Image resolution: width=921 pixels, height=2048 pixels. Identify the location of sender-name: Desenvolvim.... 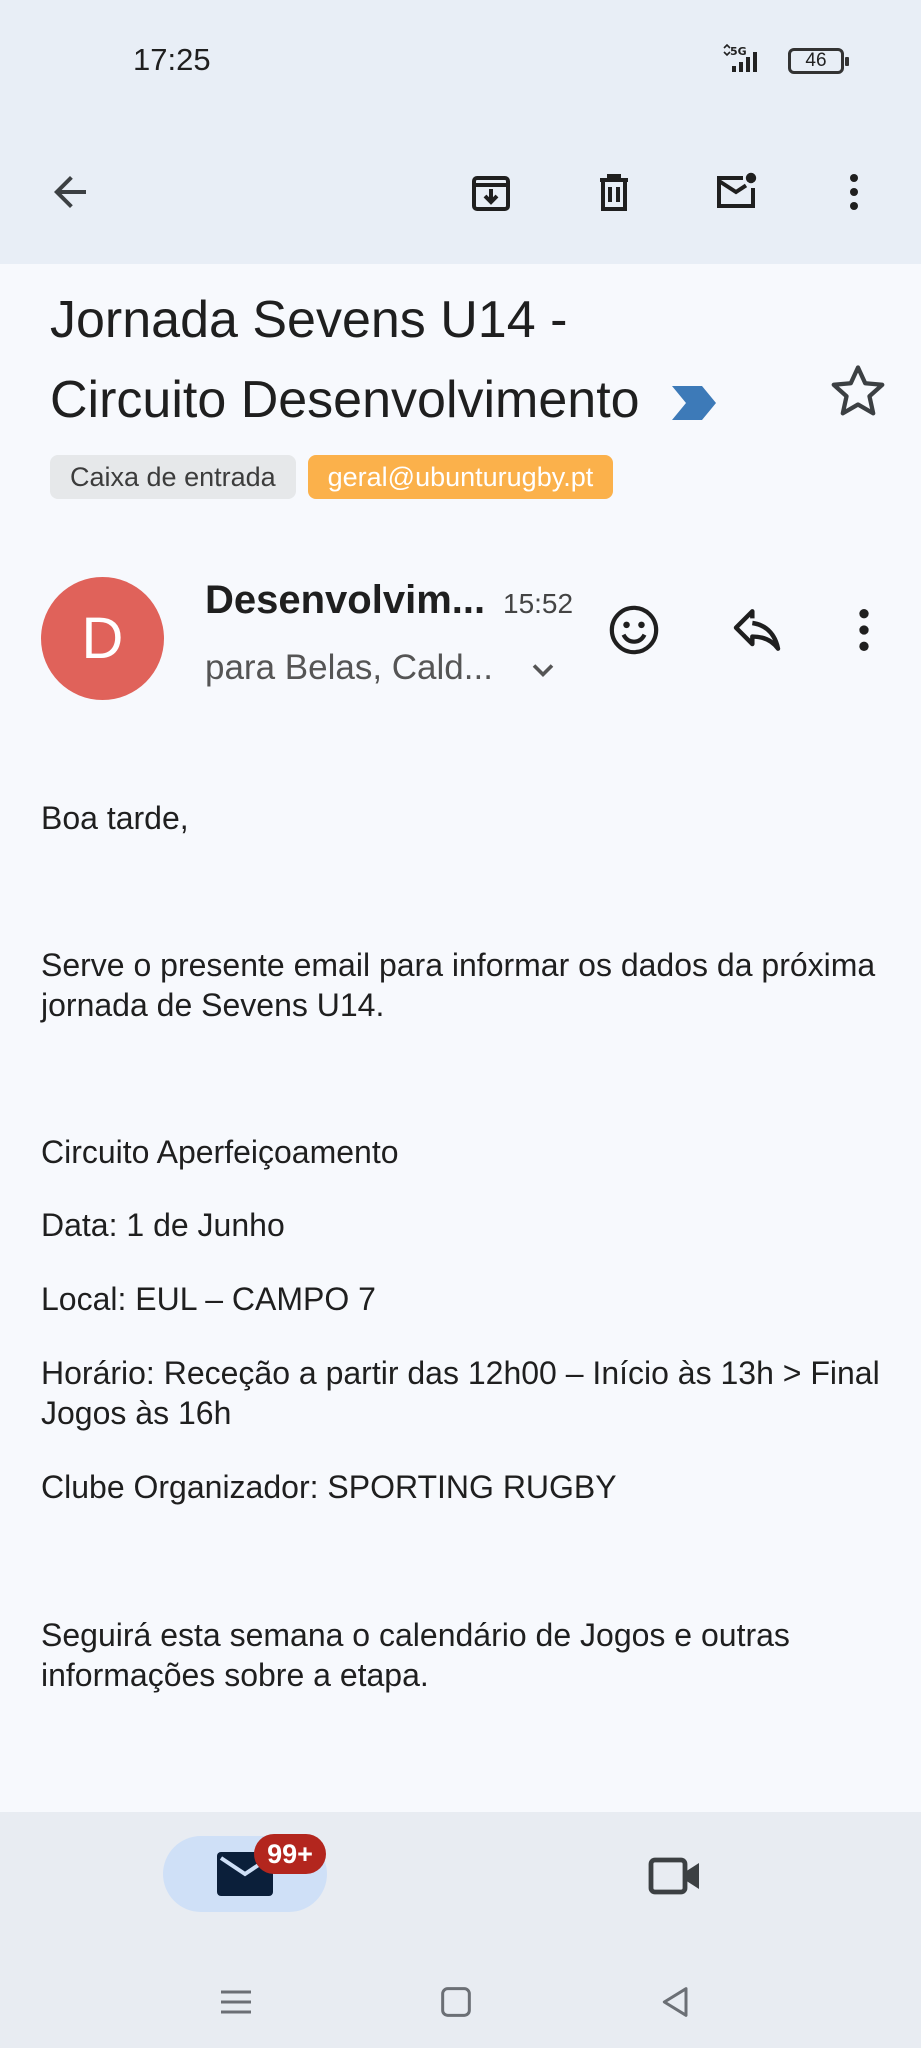
(345, 600).